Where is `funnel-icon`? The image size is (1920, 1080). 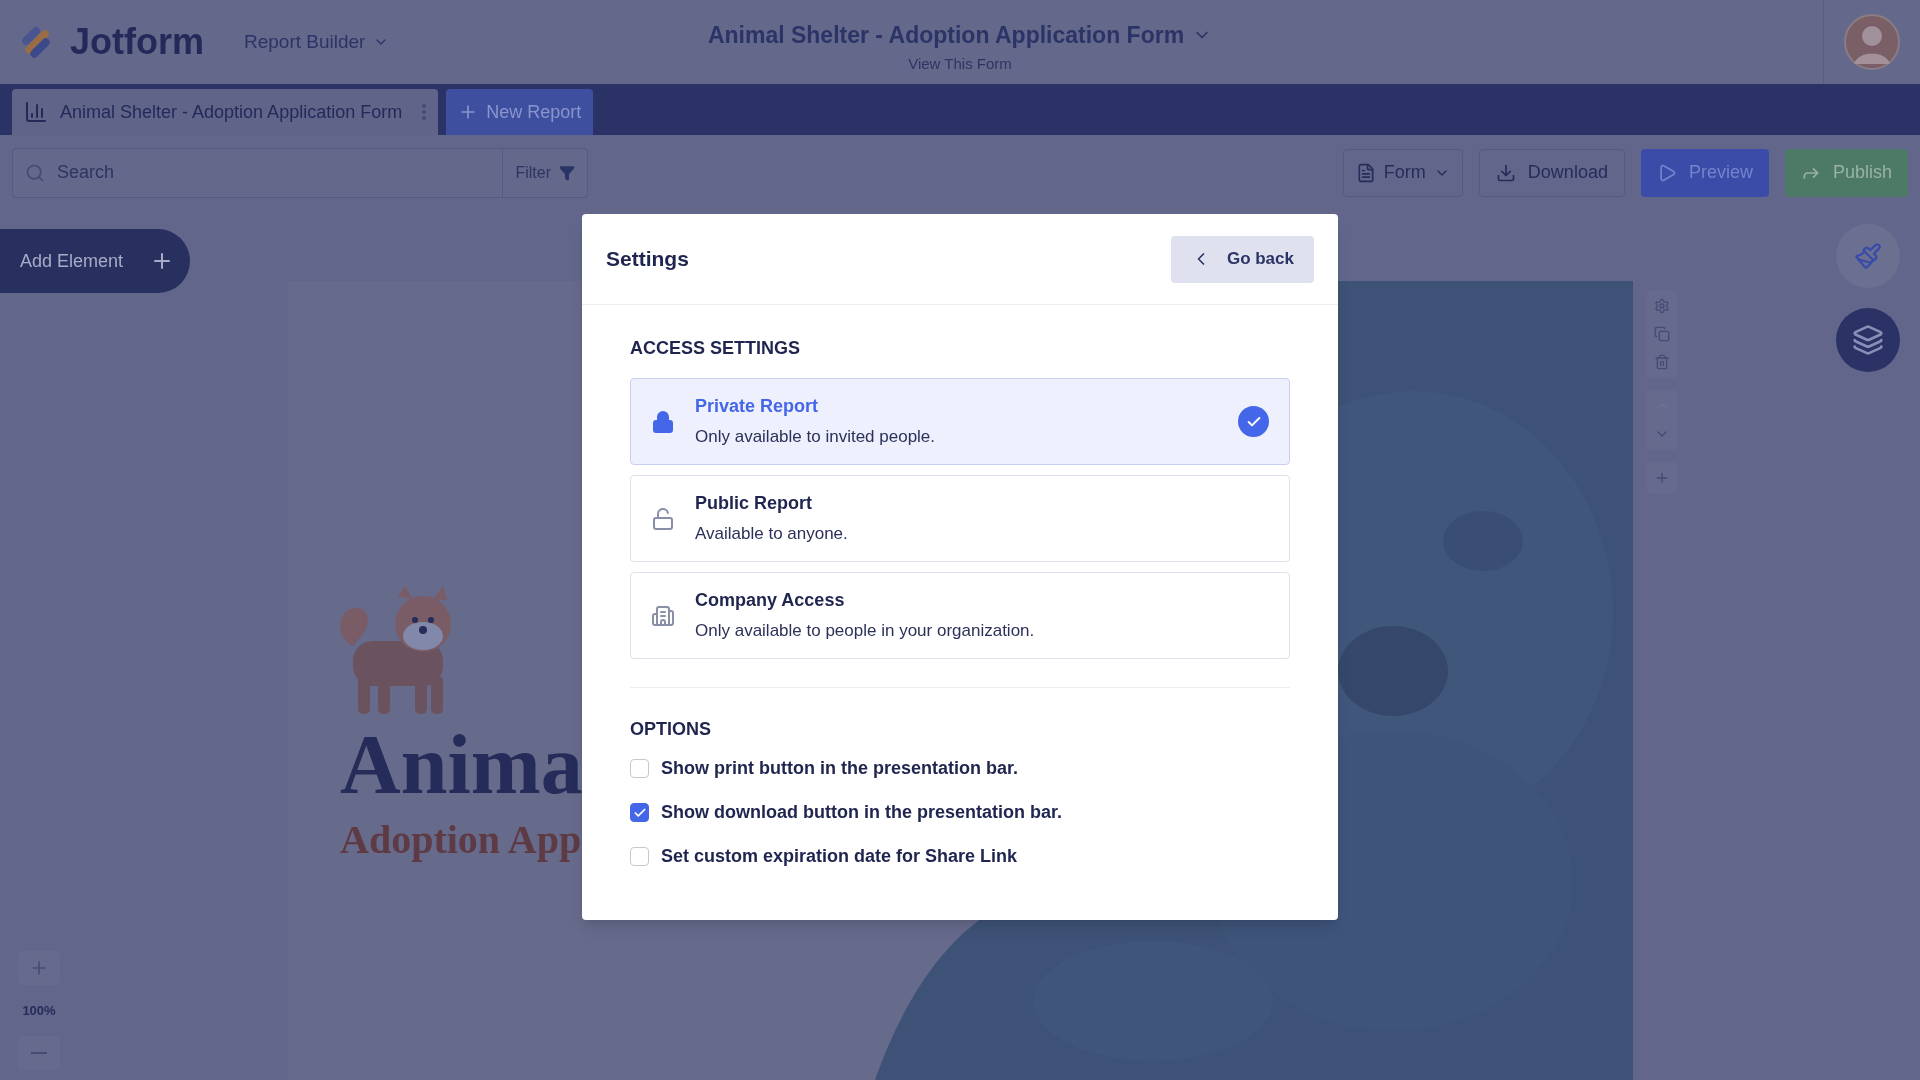 funnel-icon is located at coordinates (567, 172).